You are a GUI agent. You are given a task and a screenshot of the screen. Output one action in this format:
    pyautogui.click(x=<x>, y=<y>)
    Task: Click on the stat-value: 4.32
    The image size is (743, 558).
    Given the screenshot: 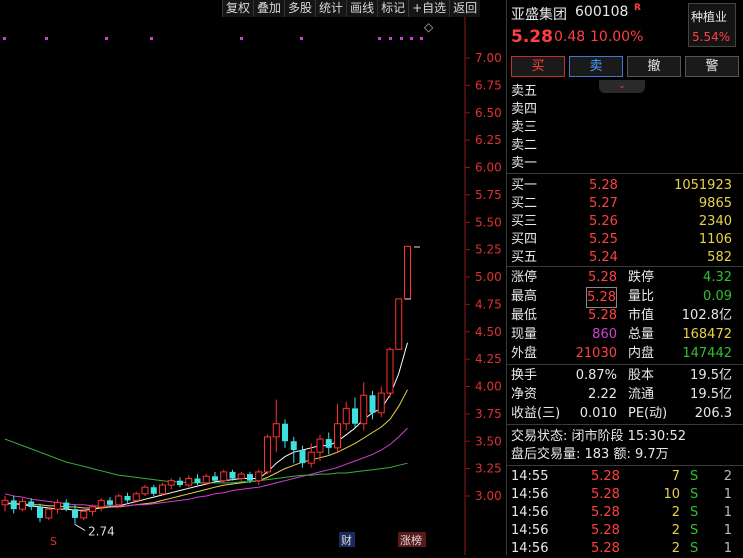 What is the action you would take?
    pyautogui.click(x=717, y=277)
    